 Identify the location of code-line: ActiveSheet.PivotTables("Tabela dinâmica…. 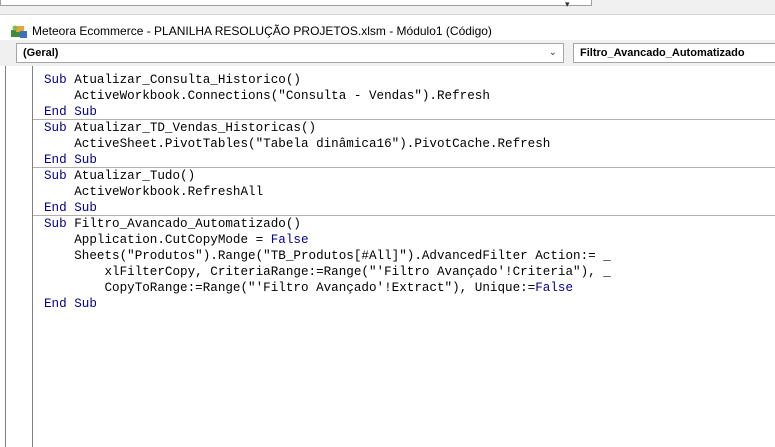
(327, 144).